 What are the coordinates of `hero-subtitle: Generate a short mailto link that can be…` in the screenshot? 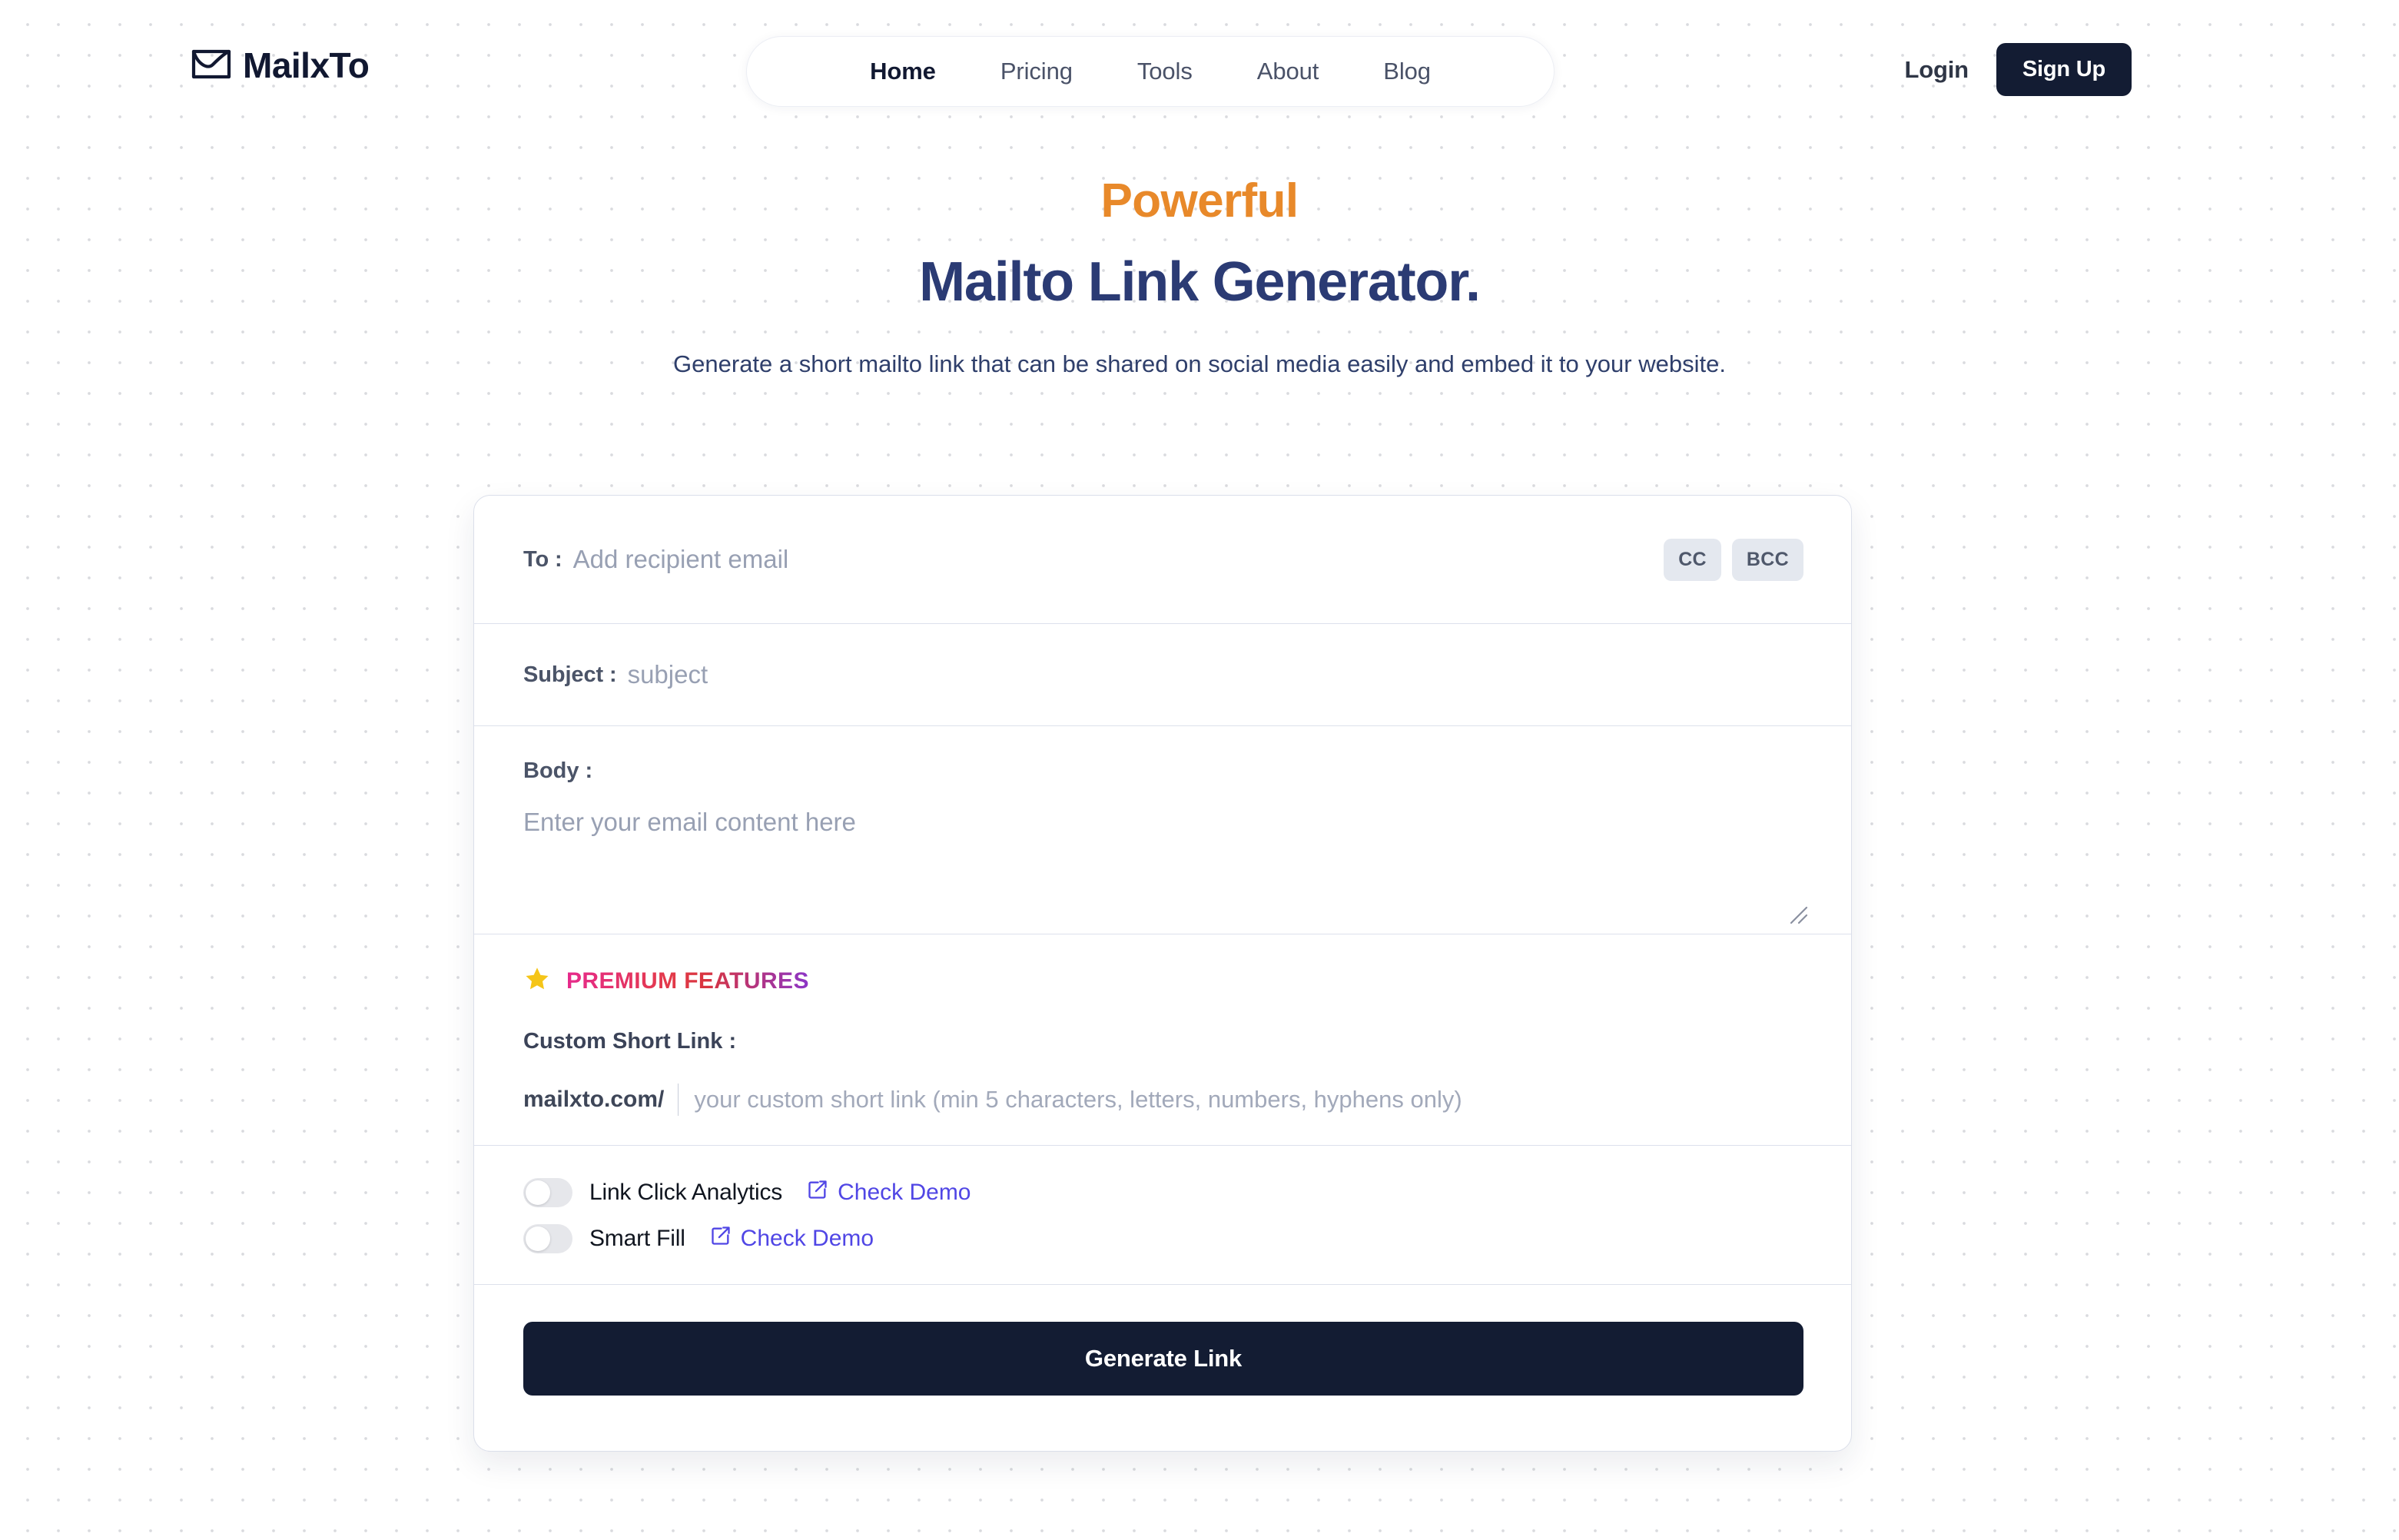 It's located at (1199, 364).